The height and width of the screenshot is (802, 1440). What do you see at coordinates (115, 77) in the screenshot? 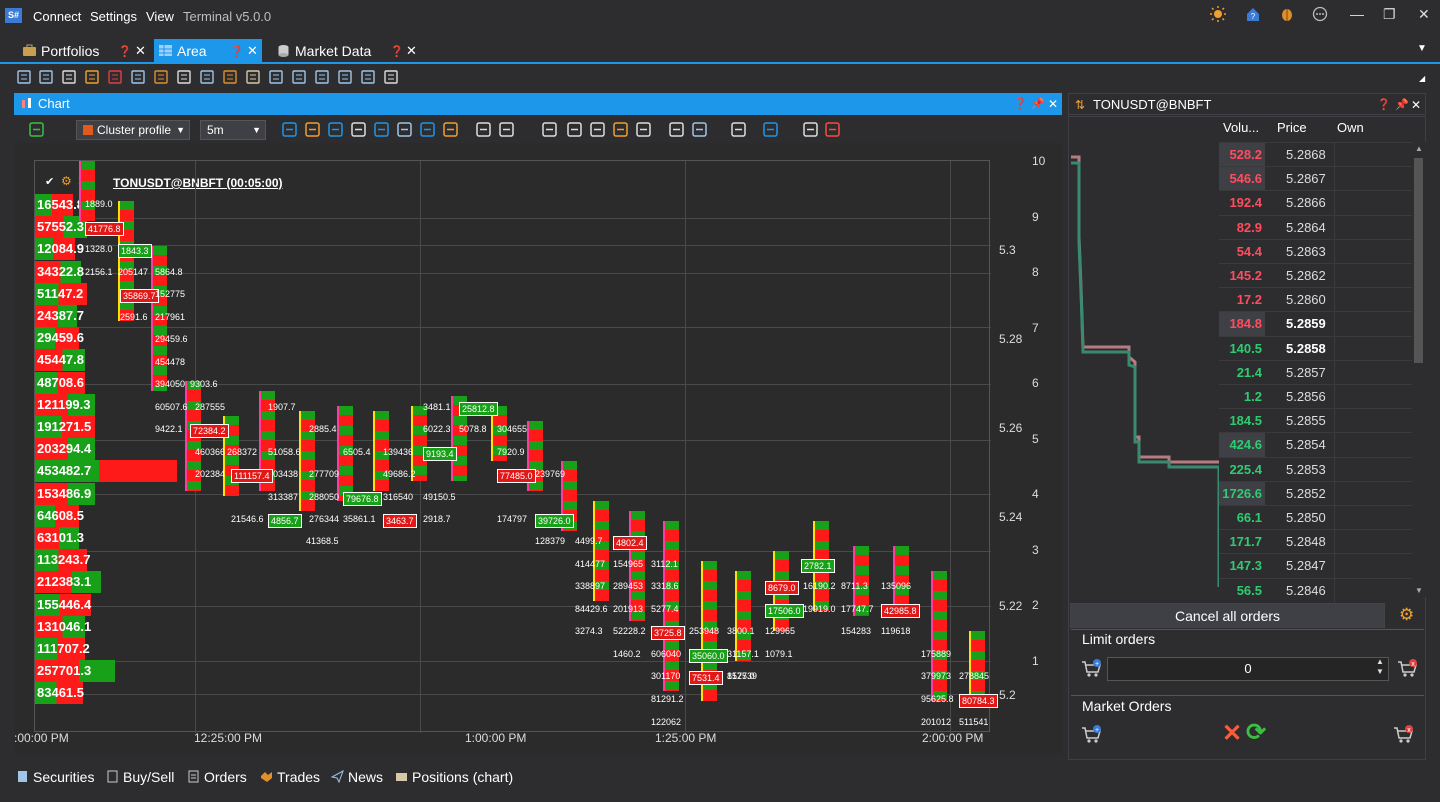
I see `candles-icon` at bounding box center [115, 77].